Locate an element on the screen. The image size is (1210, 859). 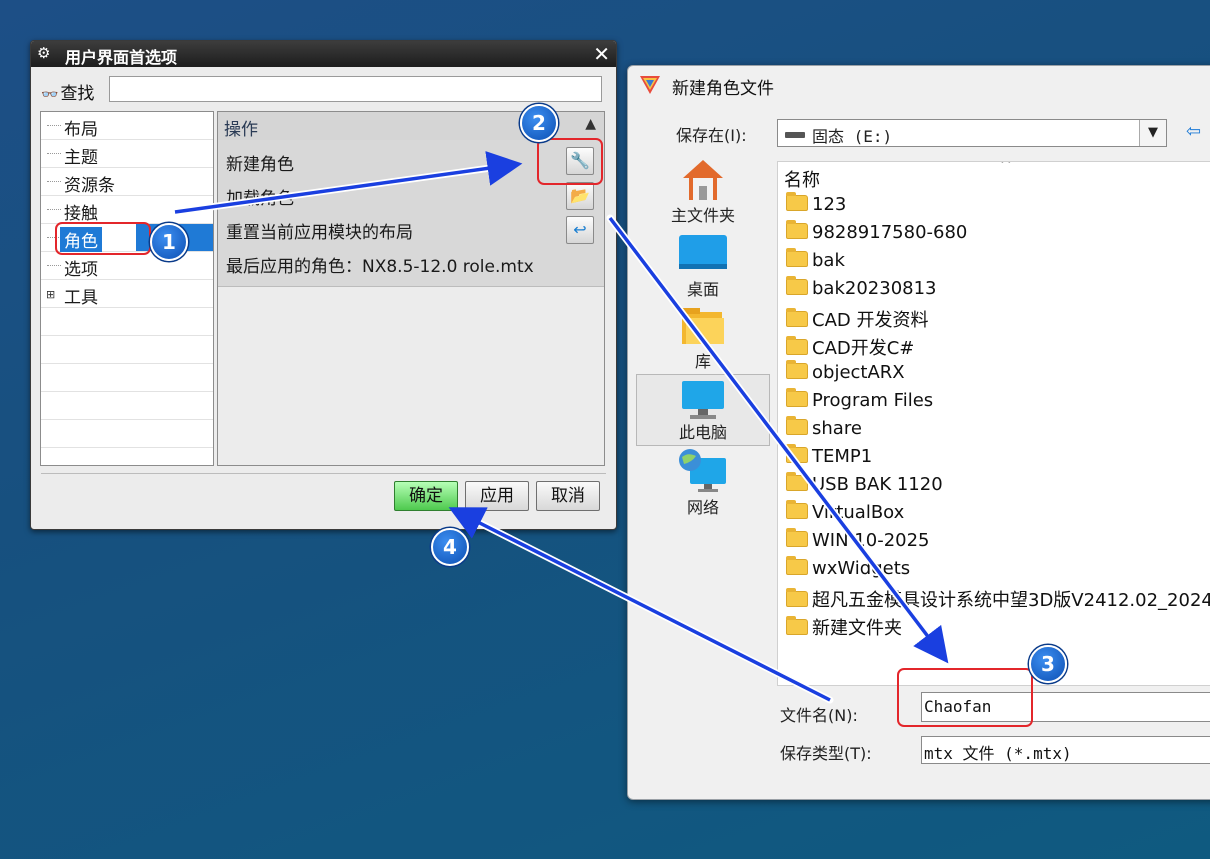
close-icon: ✕ is located at coordinates (601, 54).